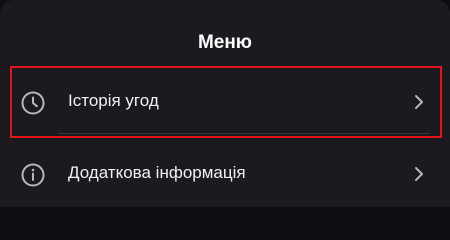  What do you see at coordinates (33, 175) in the screenshot?
I see `info-icon` at bounding box center [33, 175].